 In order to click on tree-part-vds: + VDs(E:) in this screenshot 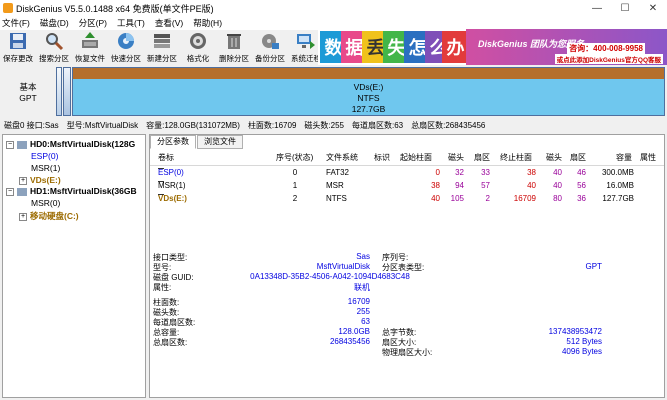, I will do `click(40, 180)`.